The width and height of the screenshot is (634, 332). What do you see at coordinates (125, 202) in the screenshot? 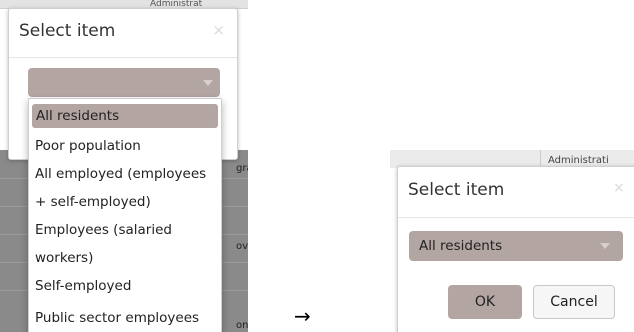
I see `dropdown-option-all-employed-cont: + self-employed)` at bounding box center [125, 202].